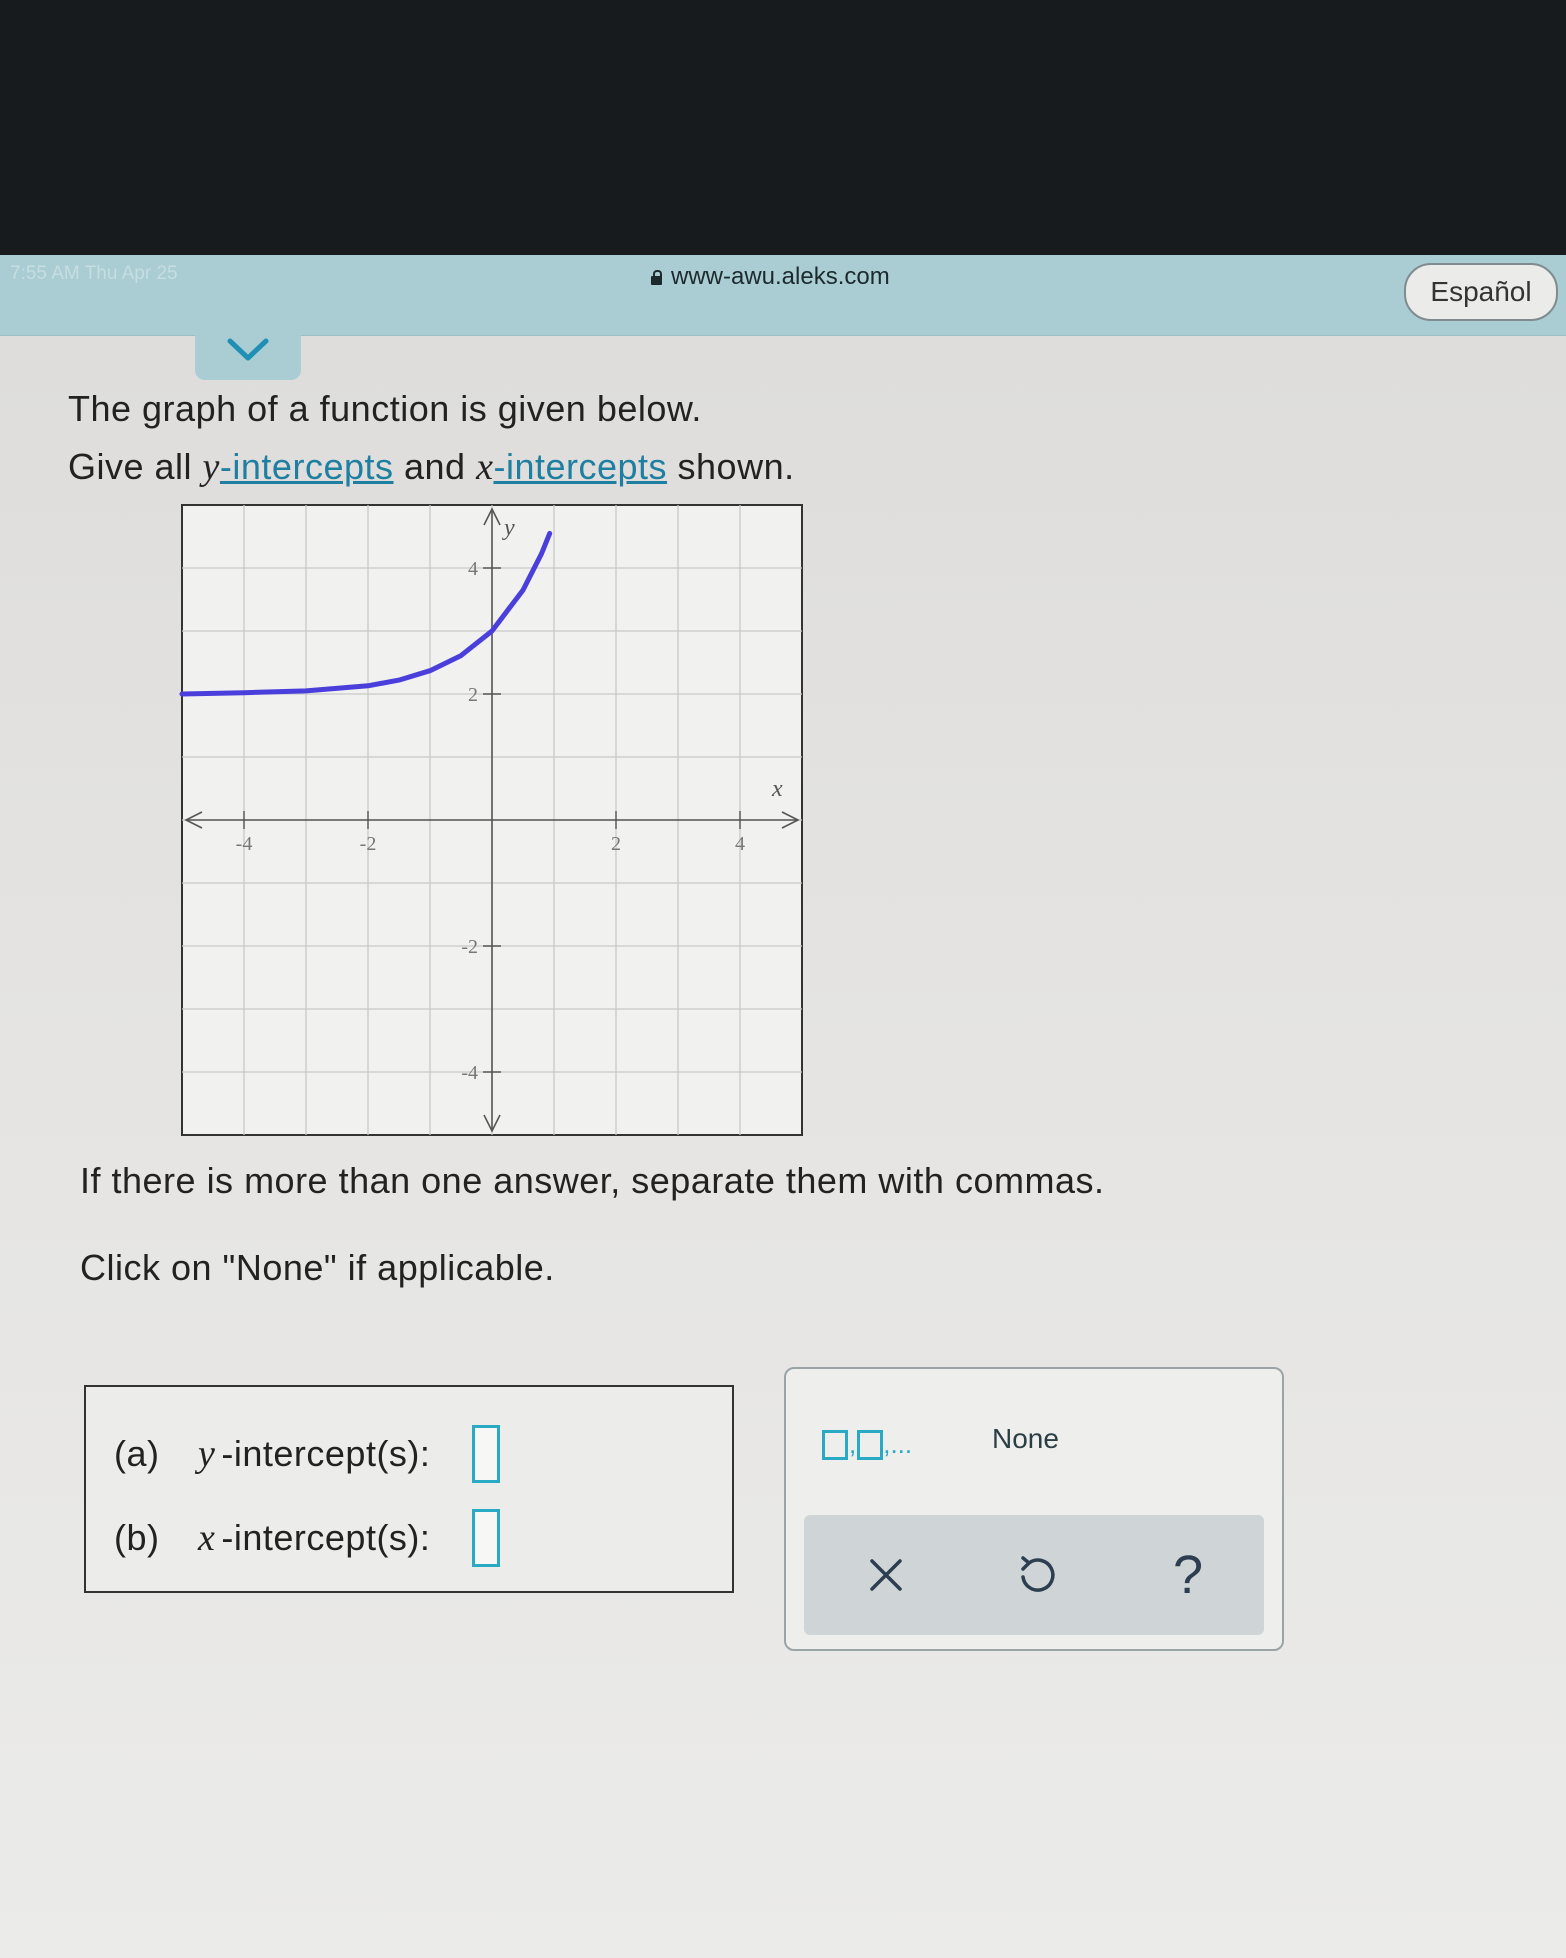  Describe the element at coordinates (486, 1454) in the screenshot. I see `y-intercept-input` at that location.